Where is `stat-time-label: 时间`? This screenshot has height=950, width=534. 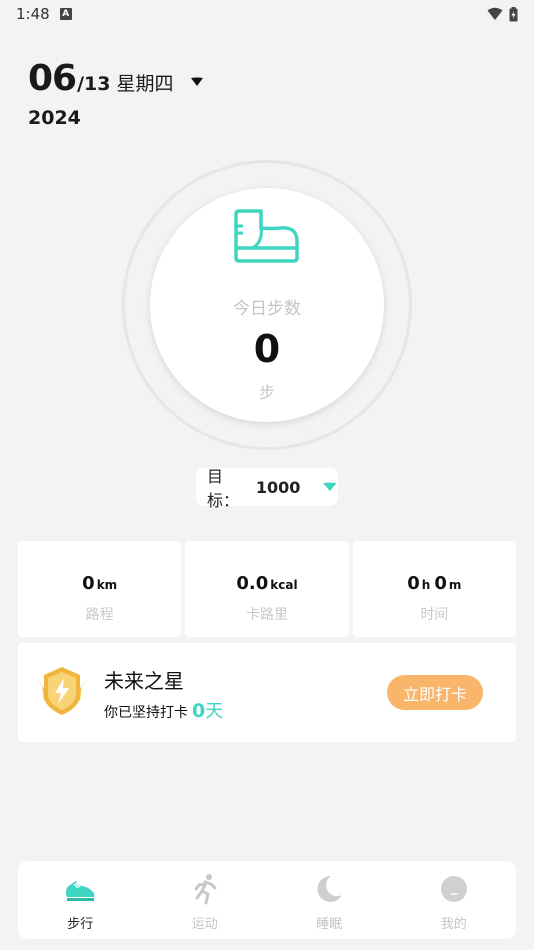 stat-time-label: 时间 is located at coordinates (434, 615).